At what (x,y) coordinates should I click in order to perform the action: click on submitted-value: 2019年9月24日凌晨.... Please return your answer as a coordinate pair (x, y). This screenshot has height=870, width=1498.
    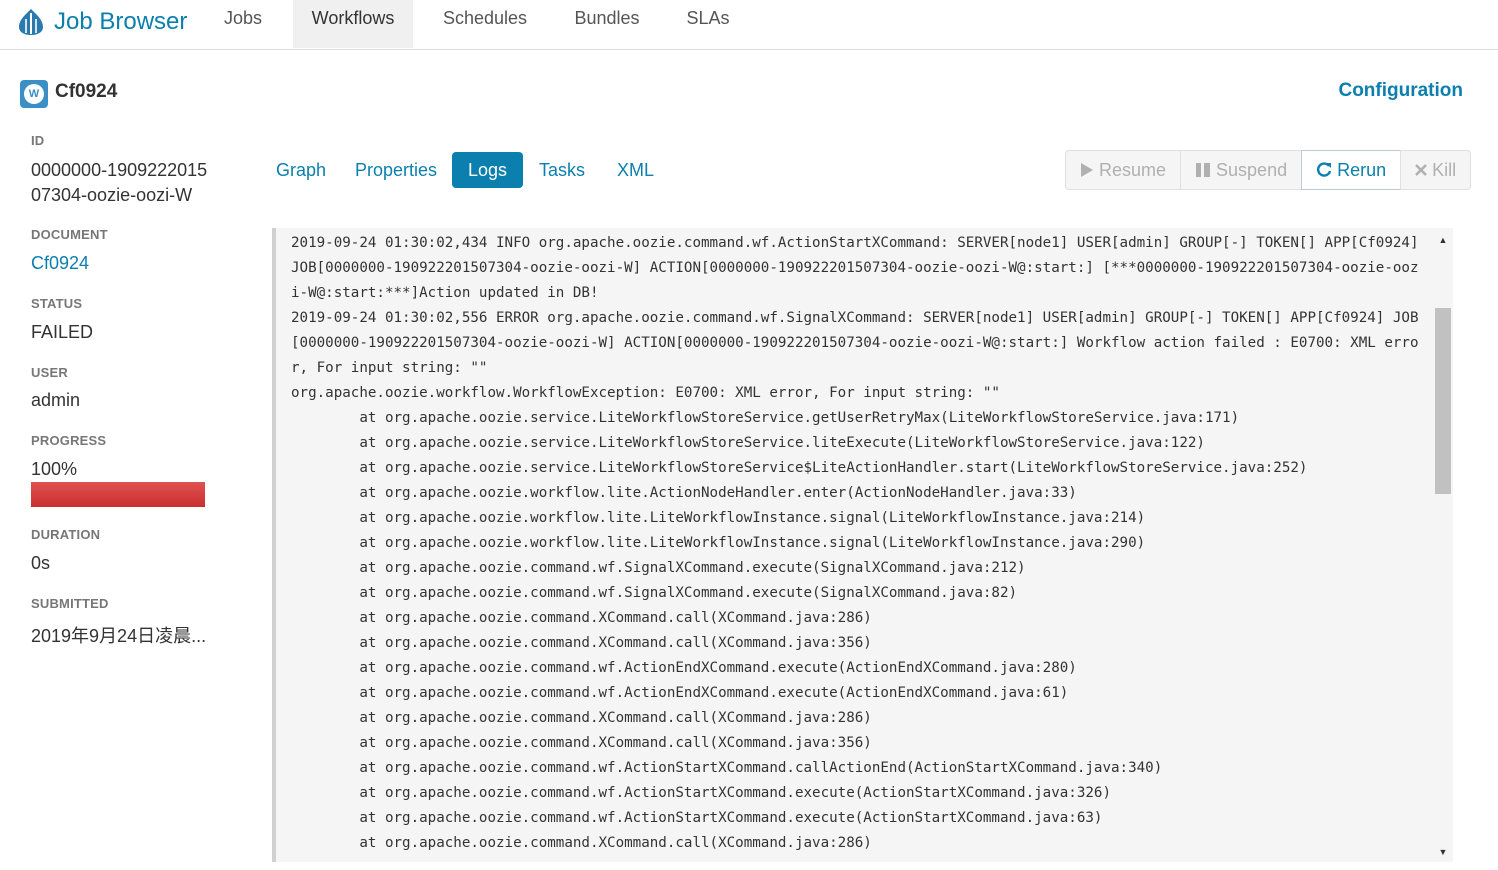
    Looking at the image, I should click on (119, 636).